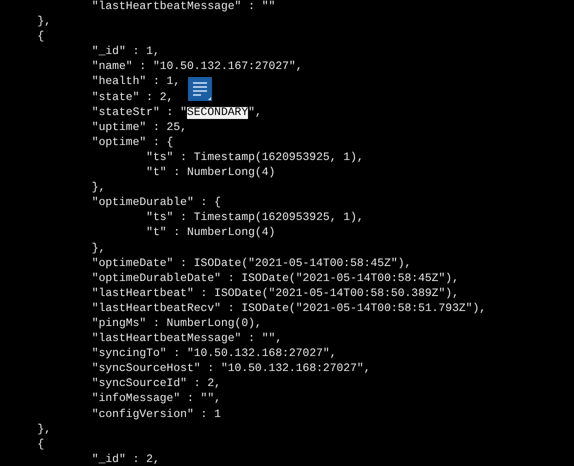 Image resolution: width=574 pixels, height=466 pixels. I want to click on terminal-line: "_id" : 2,, so click(125, 460).